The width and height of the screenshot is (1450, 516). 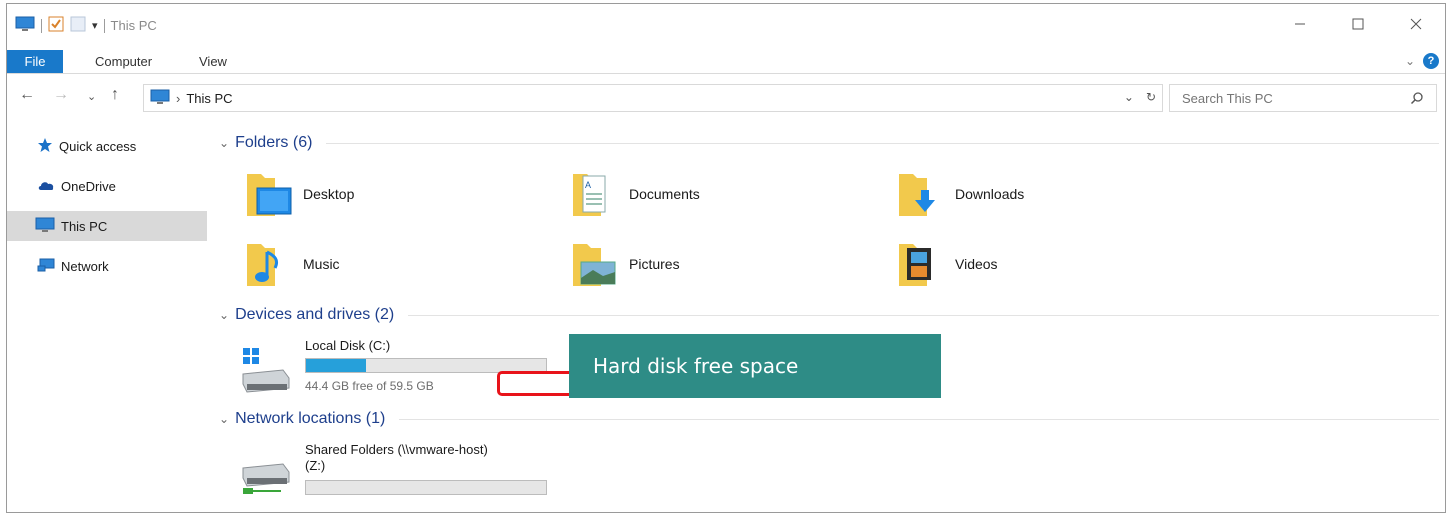 What do you see at coordinates (46, 266) in the screenshot?
I see `network-icon` at bounding box center [46, 266].